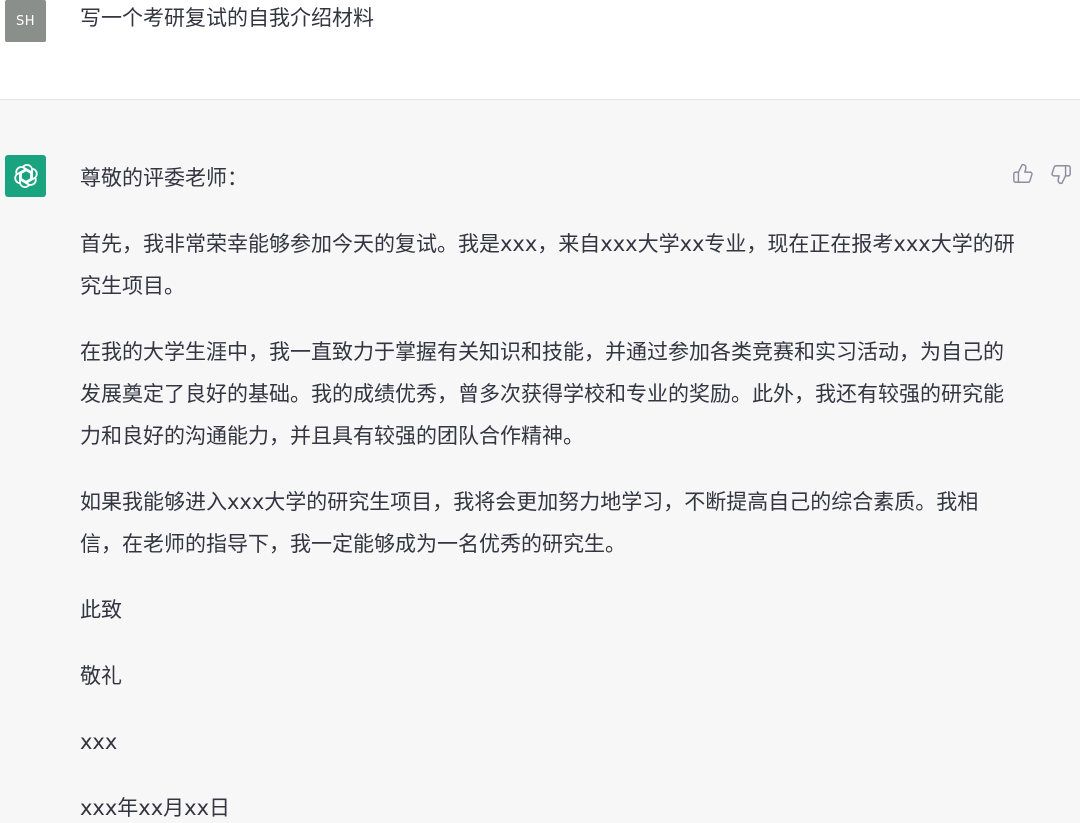  Describe the element at coordinates (25, 21) in the screenshot. I see `user-avatar: SH` at that location.